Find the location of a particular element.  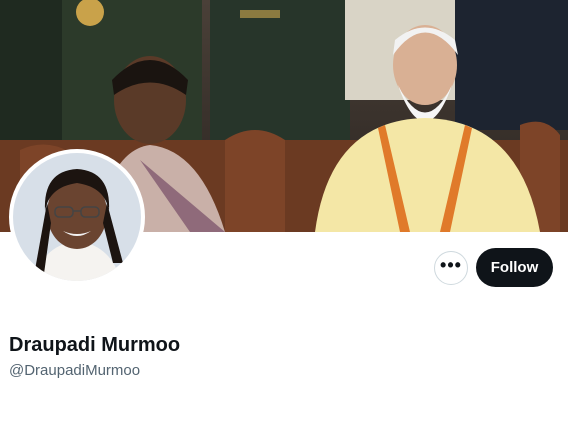

avatar-photo is located at coordinates (77, 217).